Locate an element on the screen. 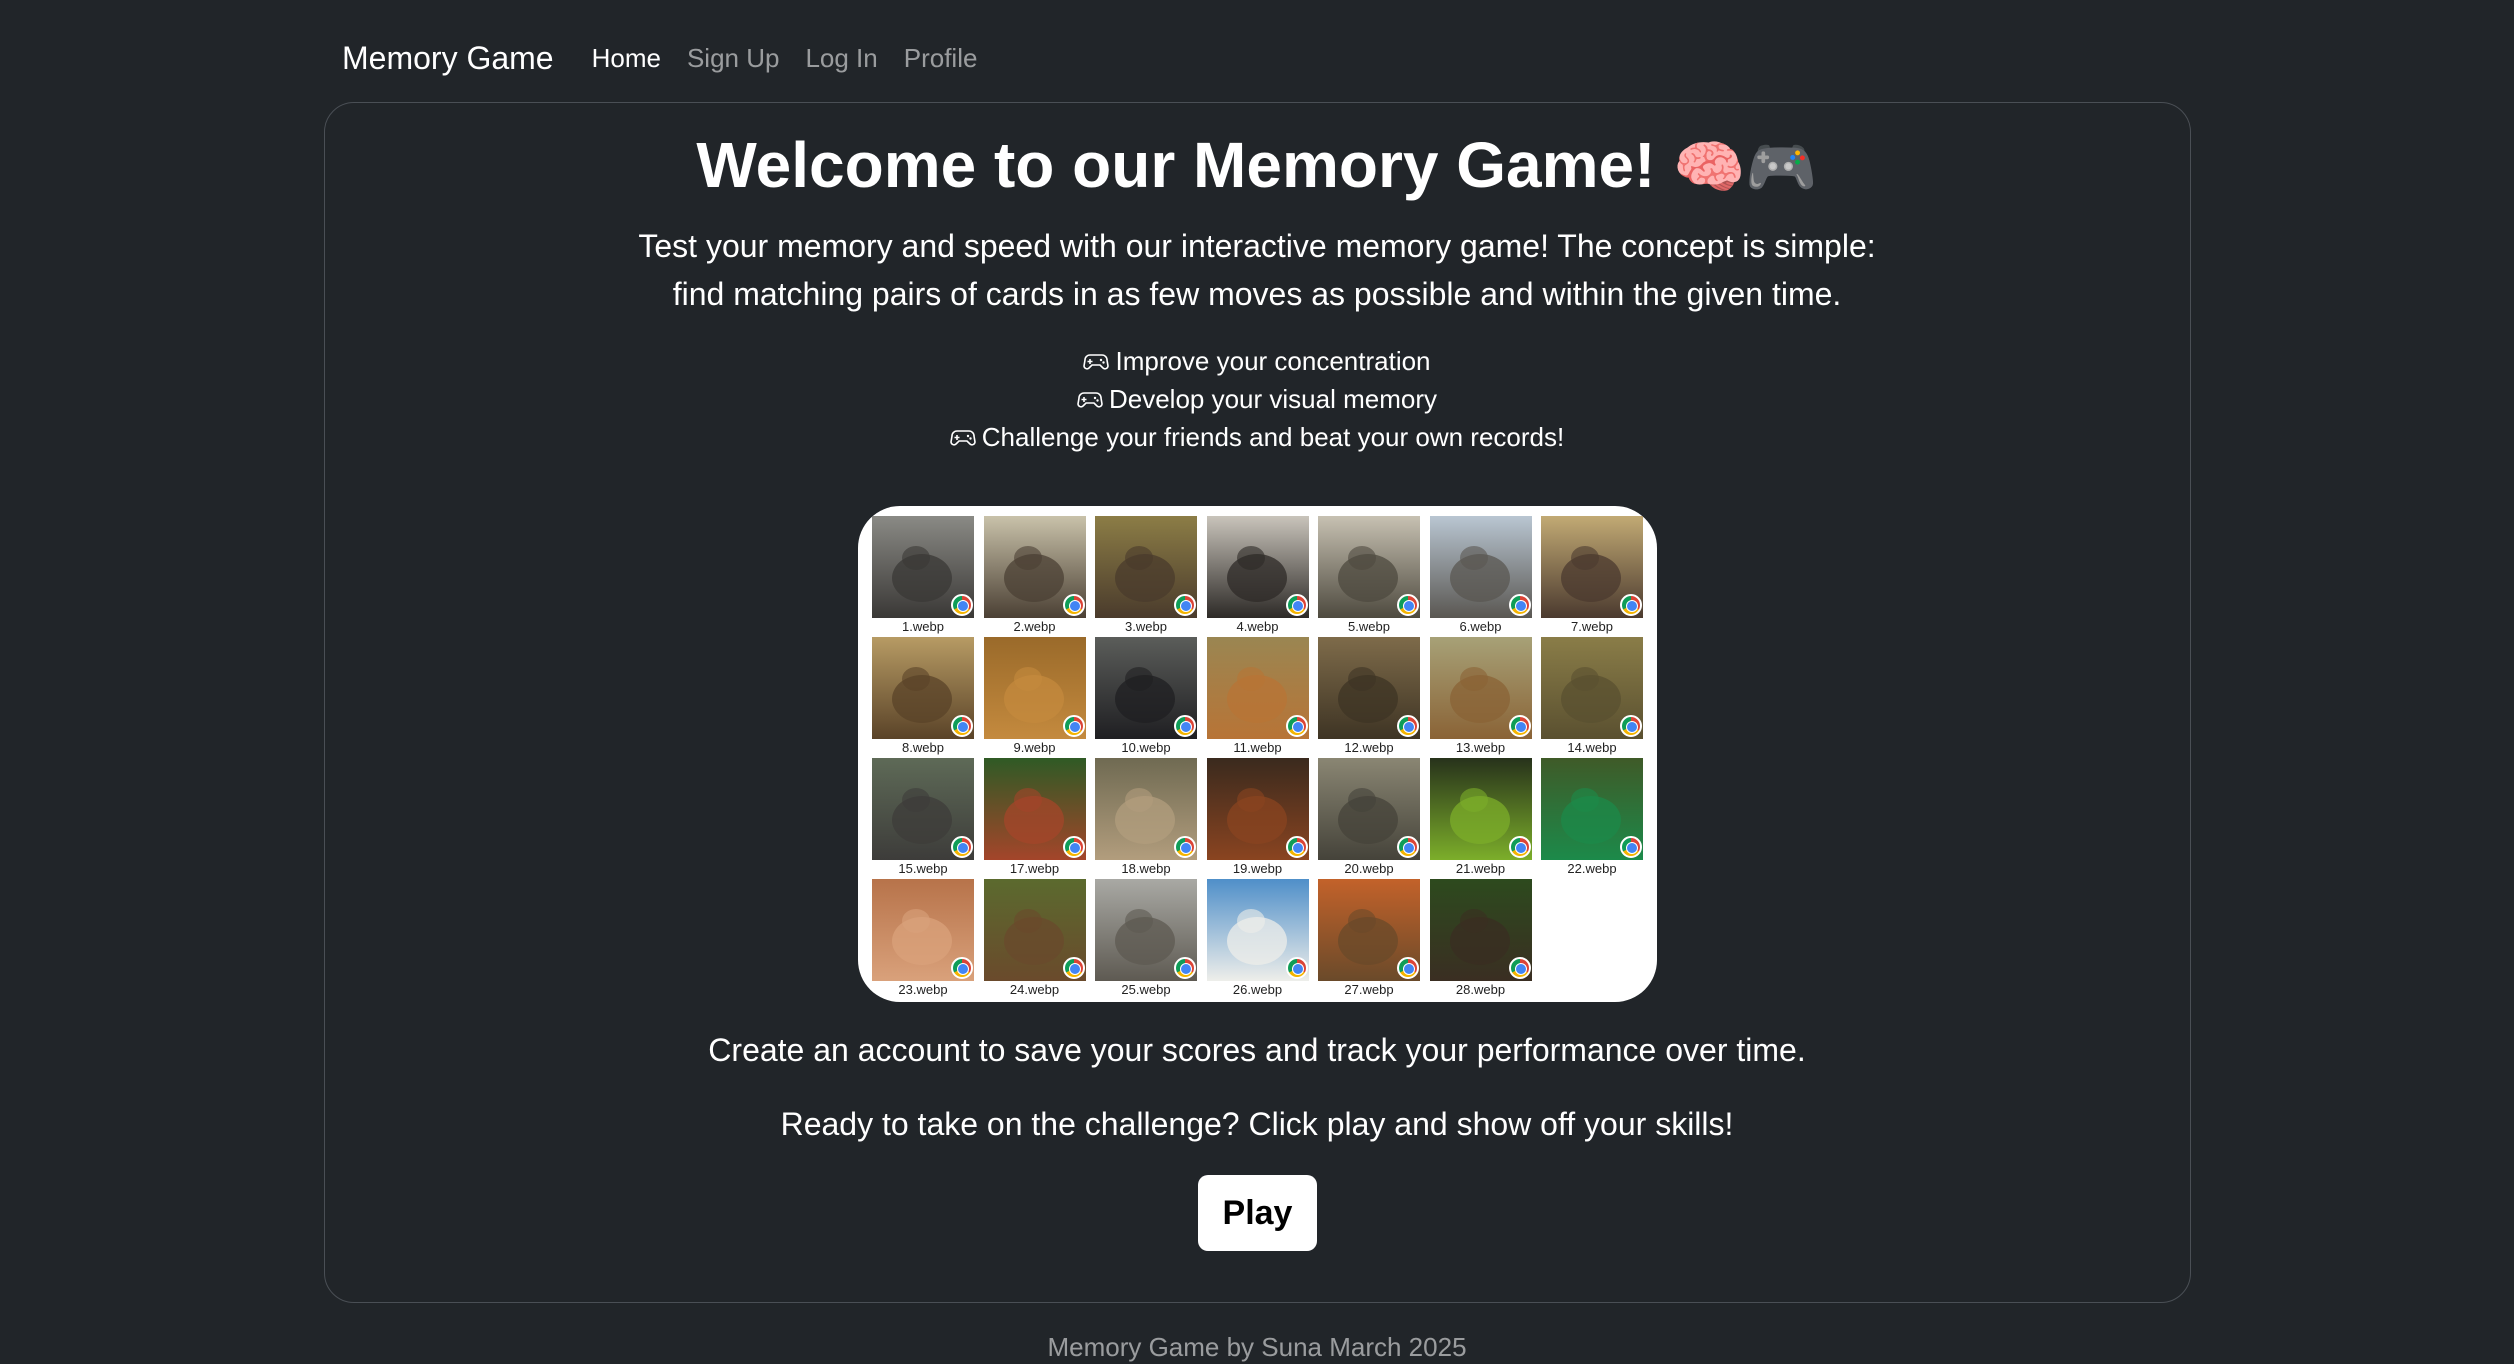 This screenshot has height=1364, width=2514. file-name: 1.webp is located at coordinates (923, 626).